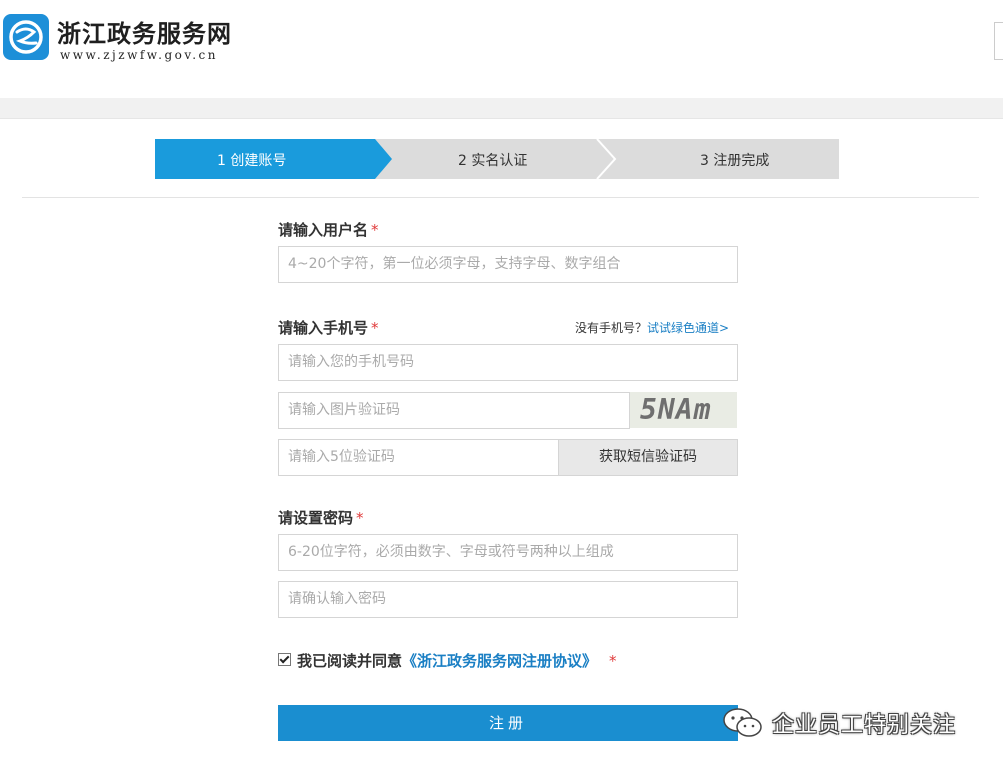 The width and height of the screenshot is (1003, 769). What do you see at coordinates (606, 159) in the screenshot?
I see `step-separator-chevron` at bounding box center [606, 159].